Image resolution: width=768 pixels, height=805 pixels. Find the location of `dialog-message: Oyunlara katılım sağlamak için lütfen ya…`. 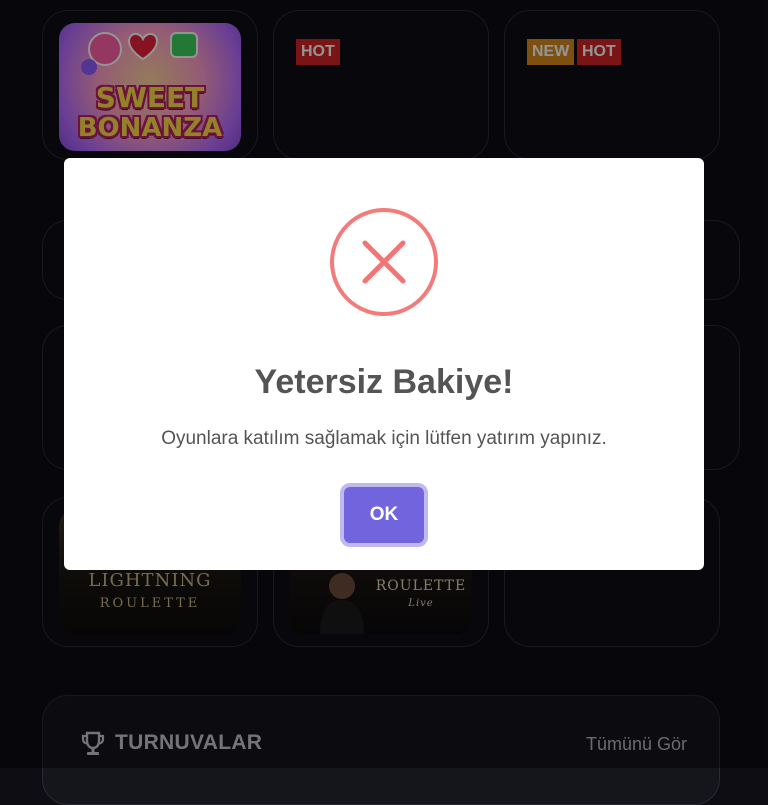

dialog-message: Oyunlara katılım sağlamak için lütfen ya… is located at coordinates (384, 438).